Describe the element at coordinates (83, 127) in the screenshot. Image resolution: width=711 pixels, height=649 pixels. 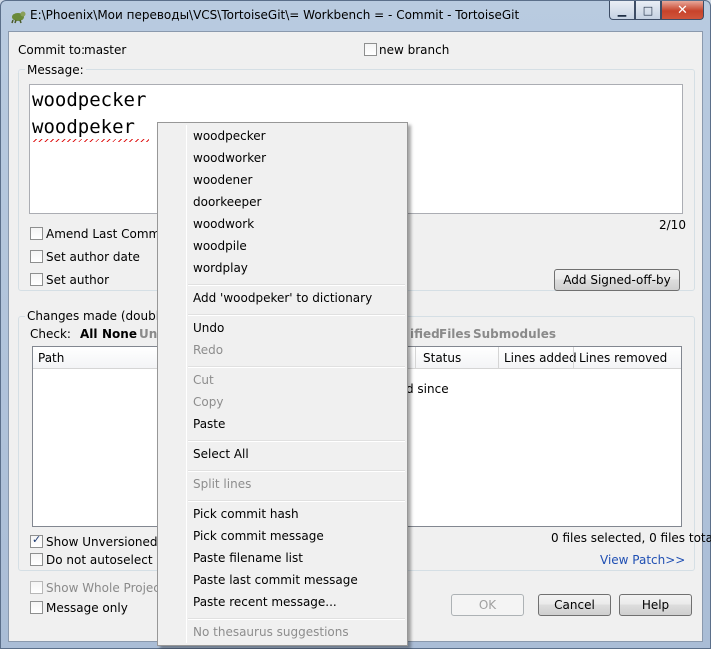
I see `message-line-2: woodpeker` at that location.